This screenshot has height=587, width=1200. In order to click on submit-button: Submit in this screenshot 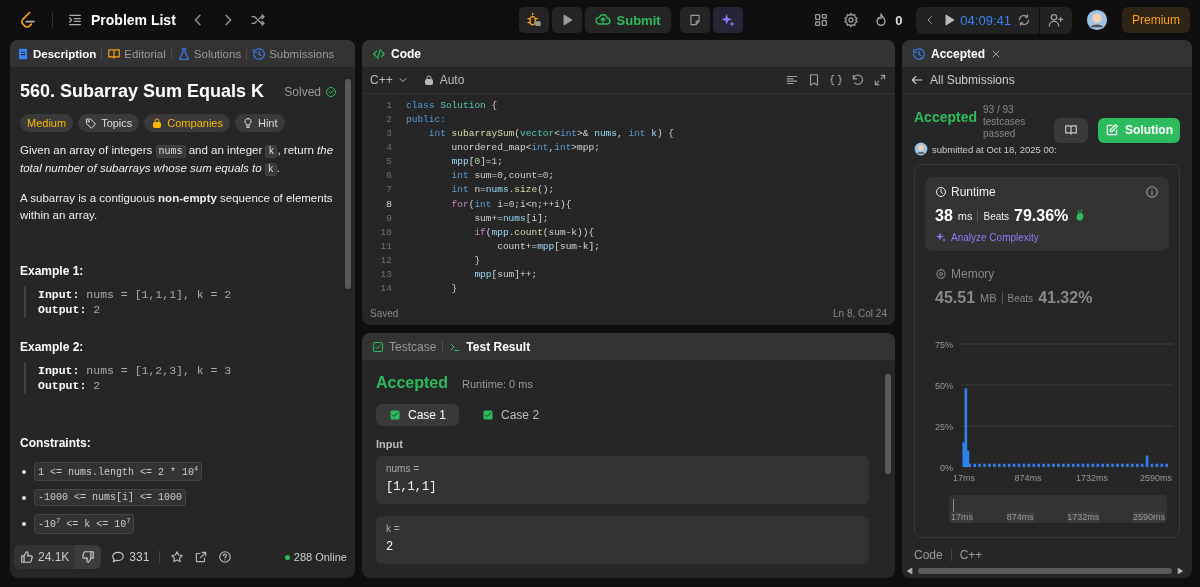, I will do `click(627, 20)`.